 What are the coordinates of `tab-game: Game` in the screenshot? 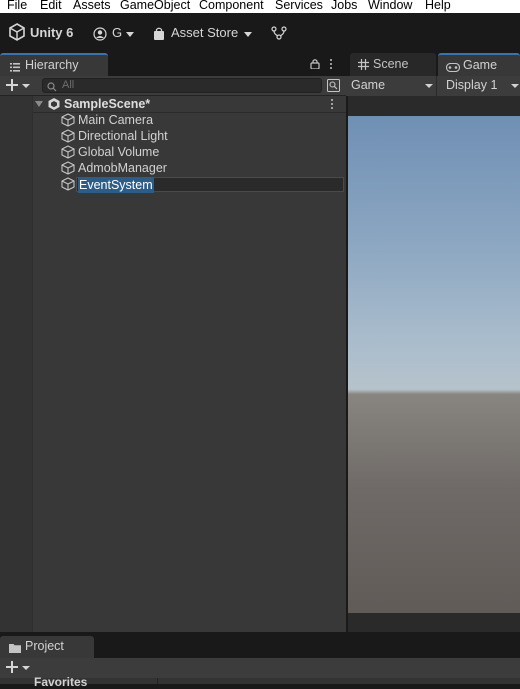 It's located at (479, 64).